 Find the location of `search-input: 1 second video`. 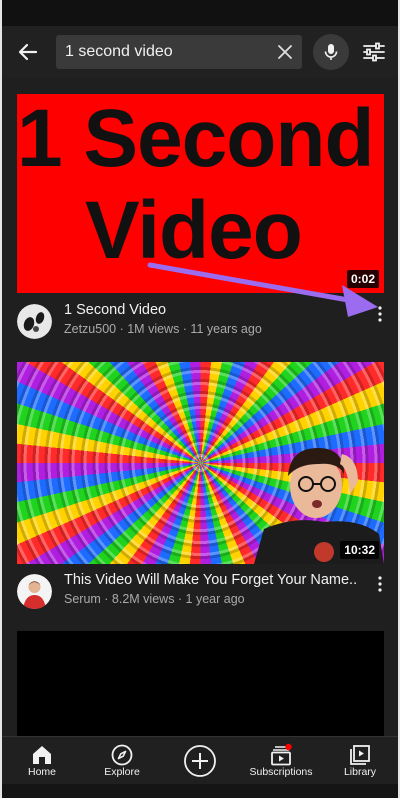

search-input: 1 second video is located at coordinates (179, 52).